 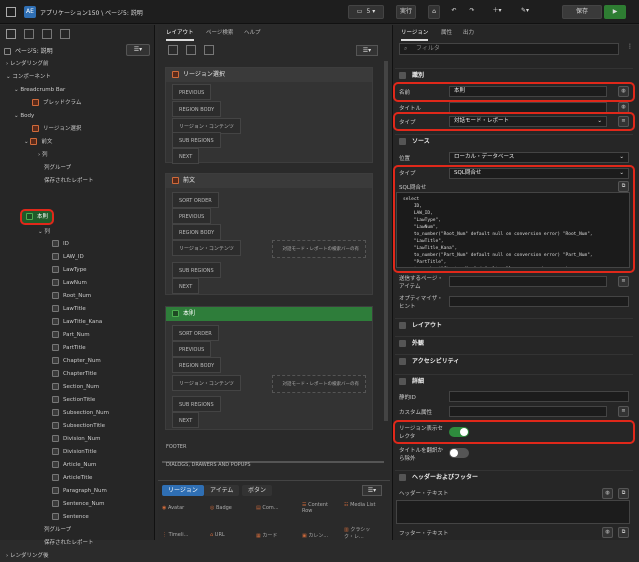 I want to click on lock-icon: ⌂, so click(x=434, y=12).